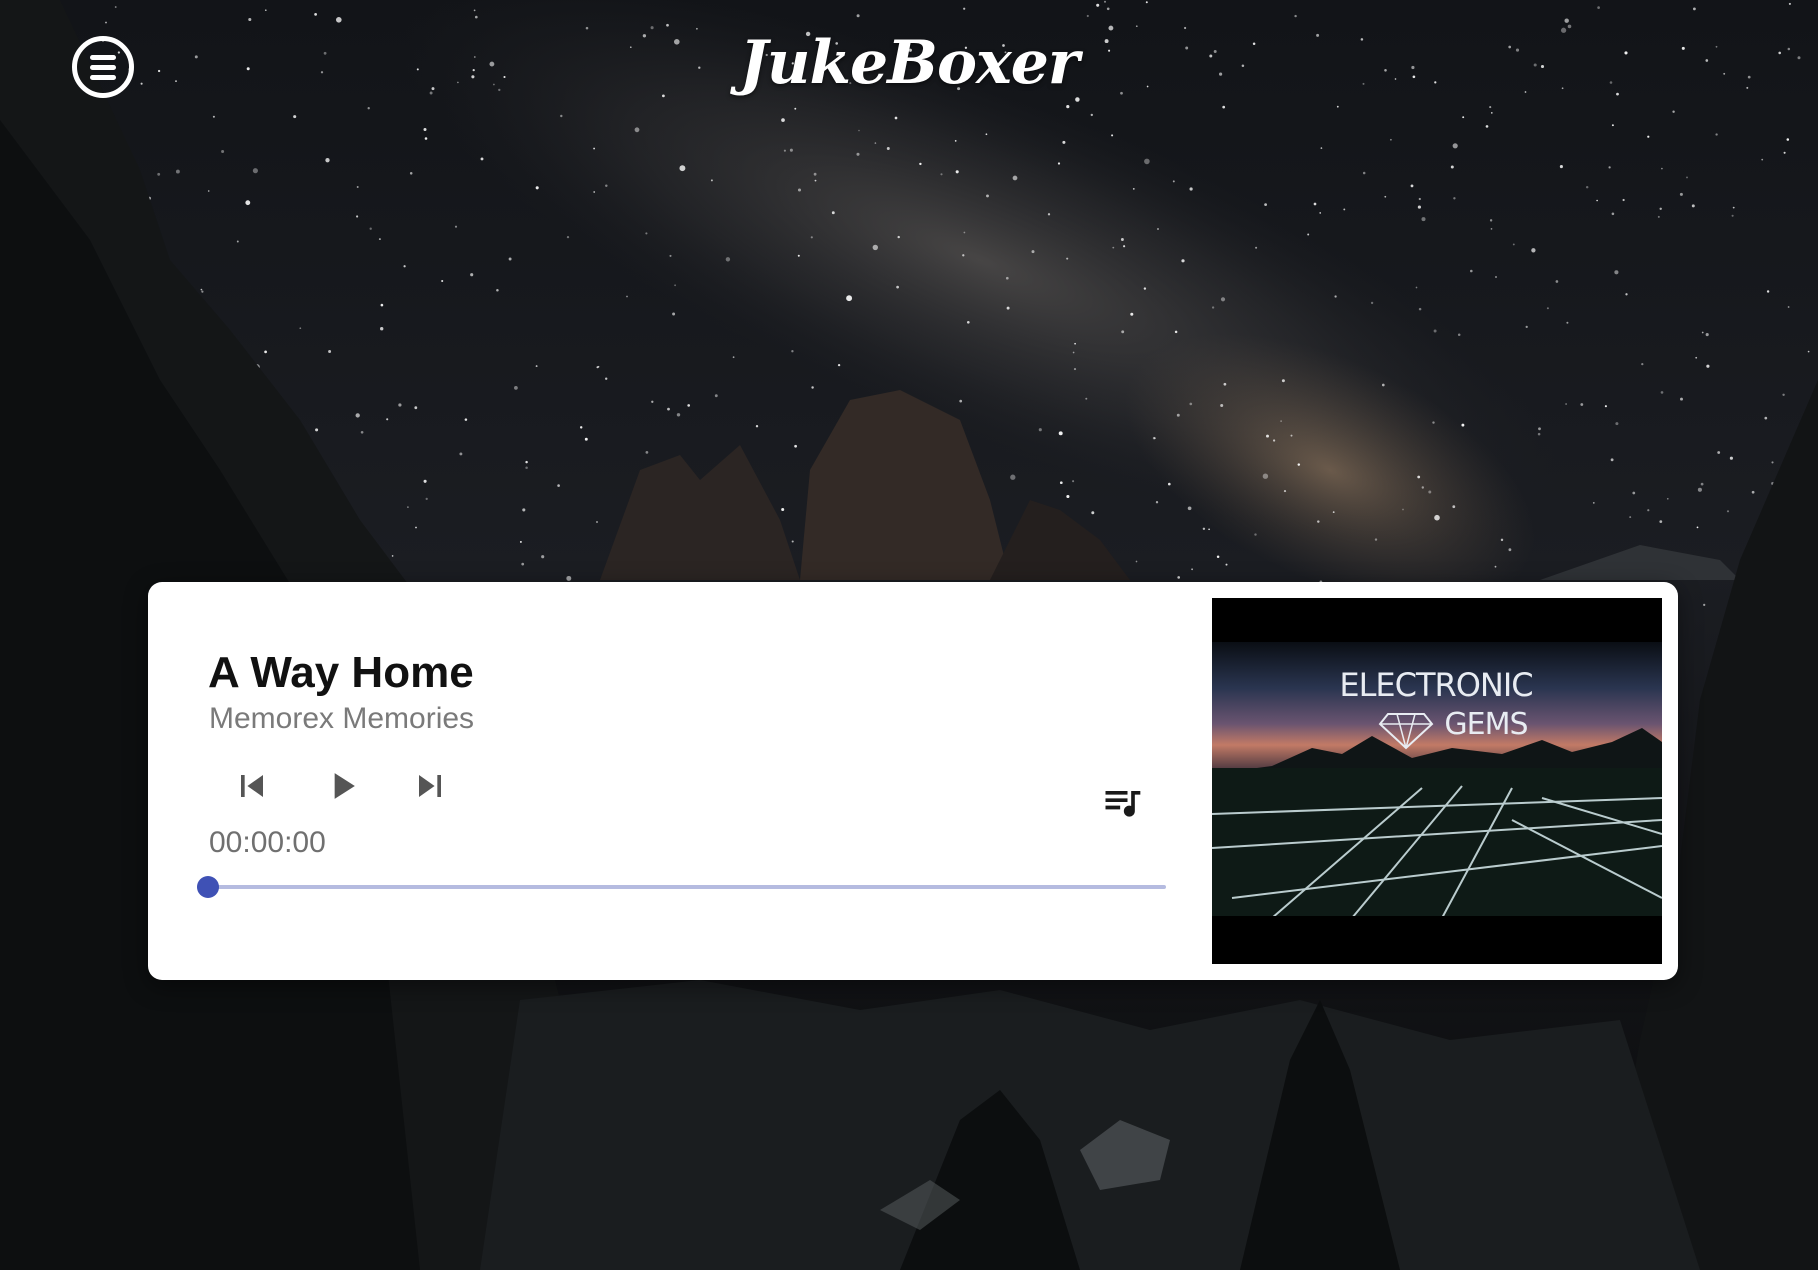 The width and height of the screenshot is (1818, 1270). I want to click on track-artist: Memorex Memories, so click(342, 718).